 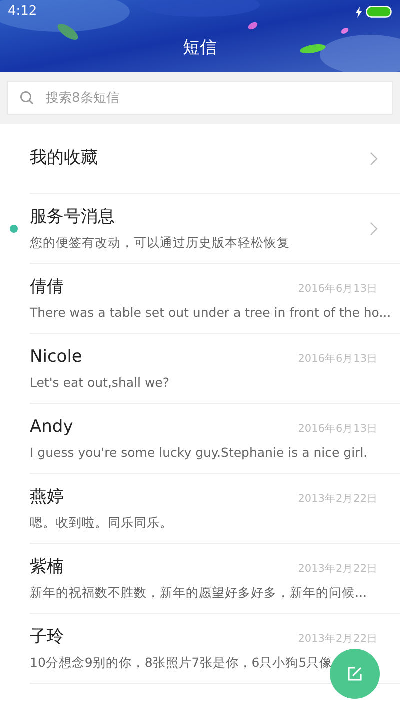 What do you see at coordinates (200, 48) in the screenshot?
I see `screen-title: 短信` at bounding box center [200, 48].